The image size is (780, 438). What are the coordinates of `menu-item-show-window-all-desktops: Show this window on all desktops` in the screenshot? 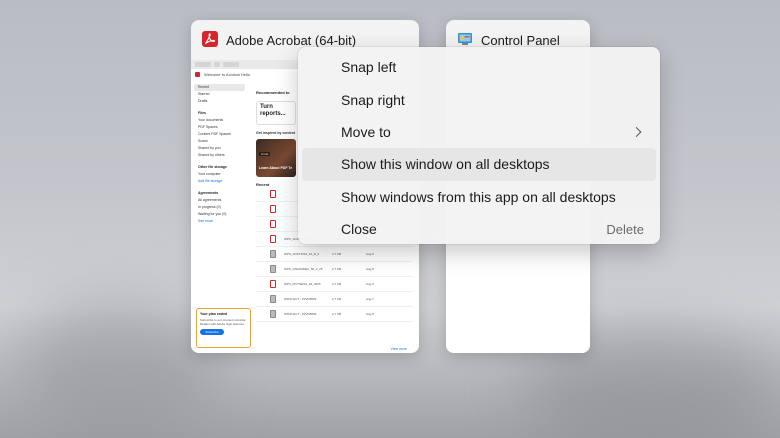 It's located at (479, 164).